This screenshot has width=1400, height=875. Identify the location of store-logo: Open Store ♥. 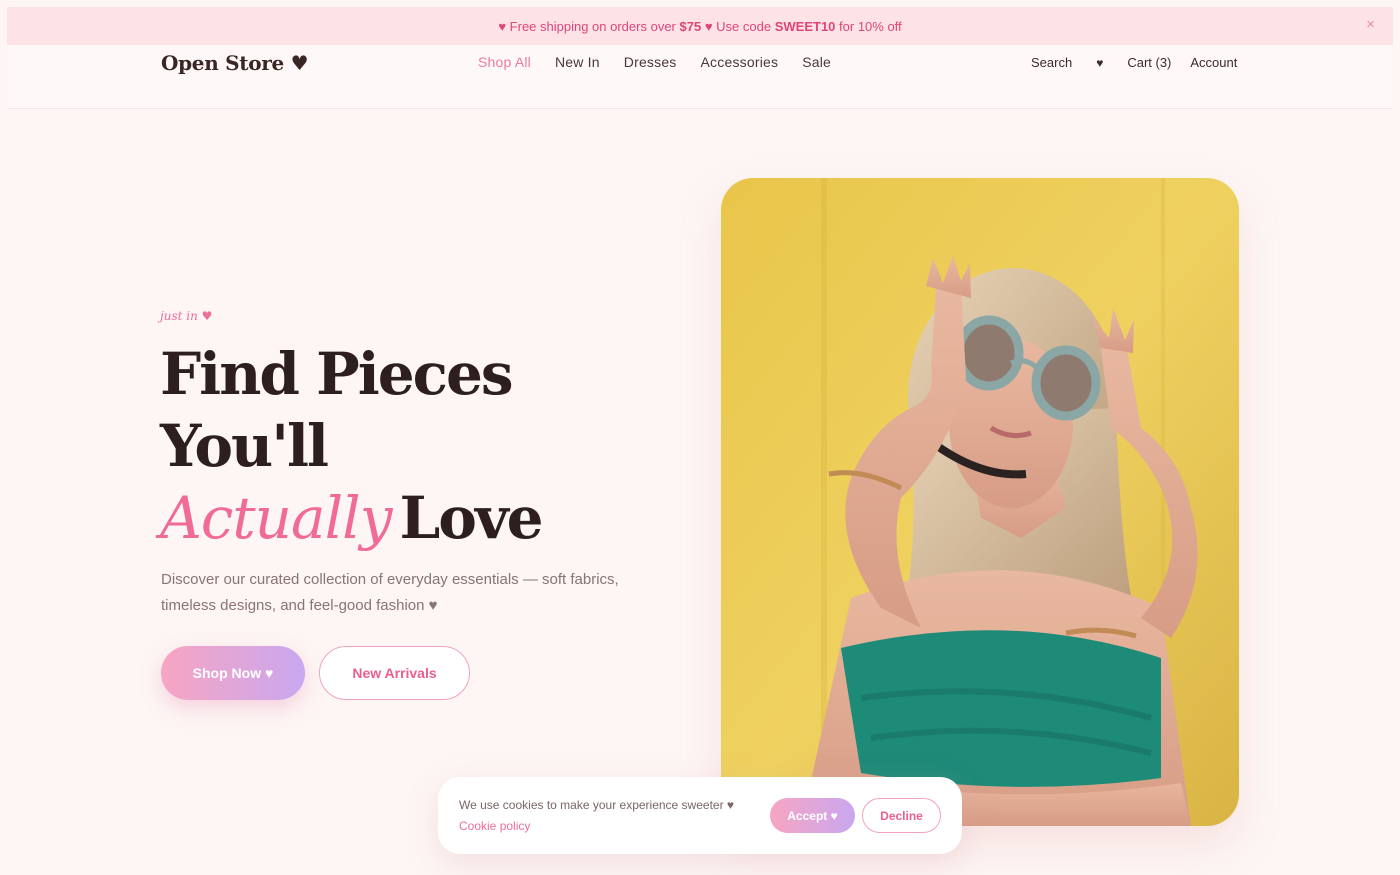
(235, 63).